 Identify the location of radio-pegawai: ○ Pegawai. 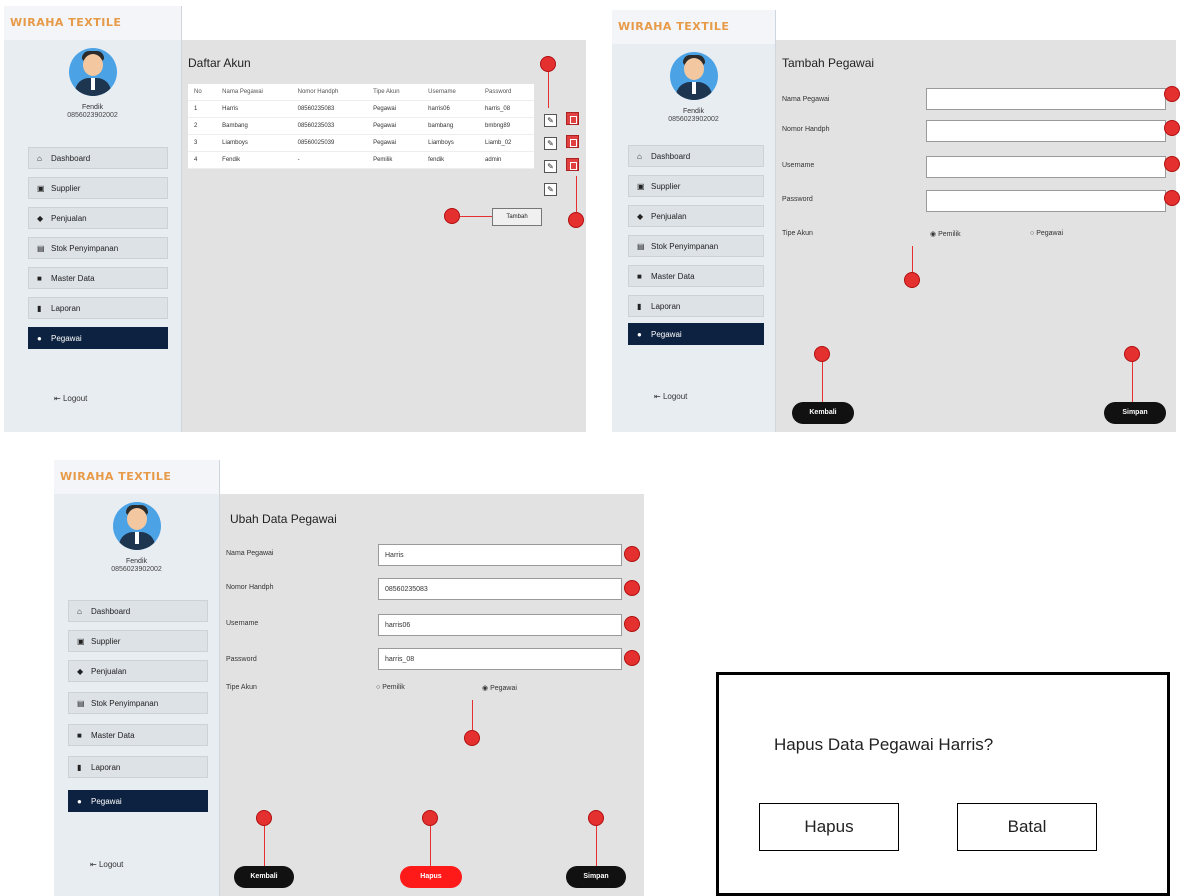
(1046, 233).